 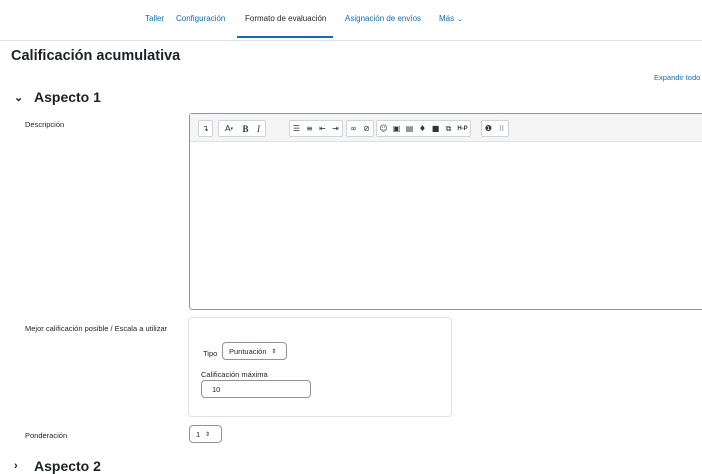 I want to click on accessibility-checker-icon: ❶, so click(x=488, y=128).